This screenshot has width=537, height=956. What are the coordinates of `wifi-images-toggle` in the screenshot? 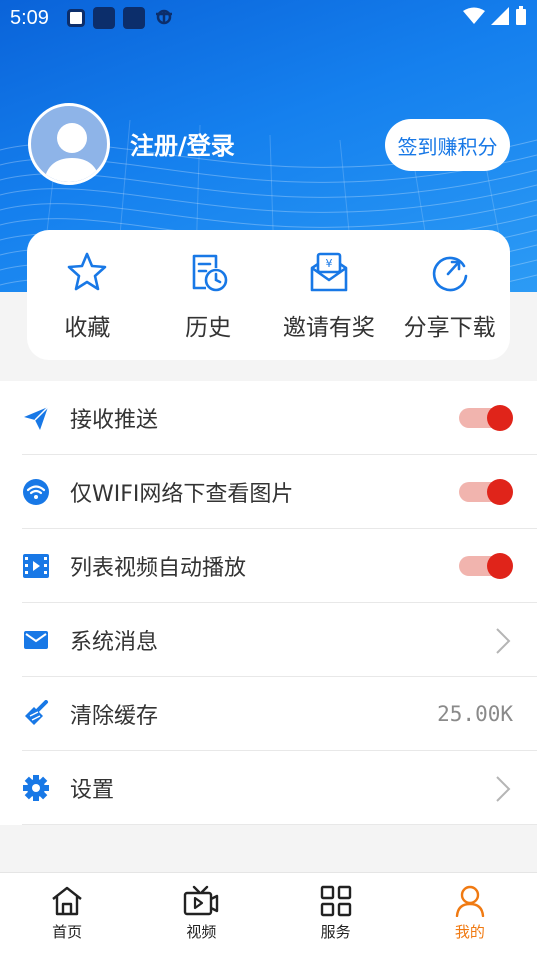 It's located at (486, 492).